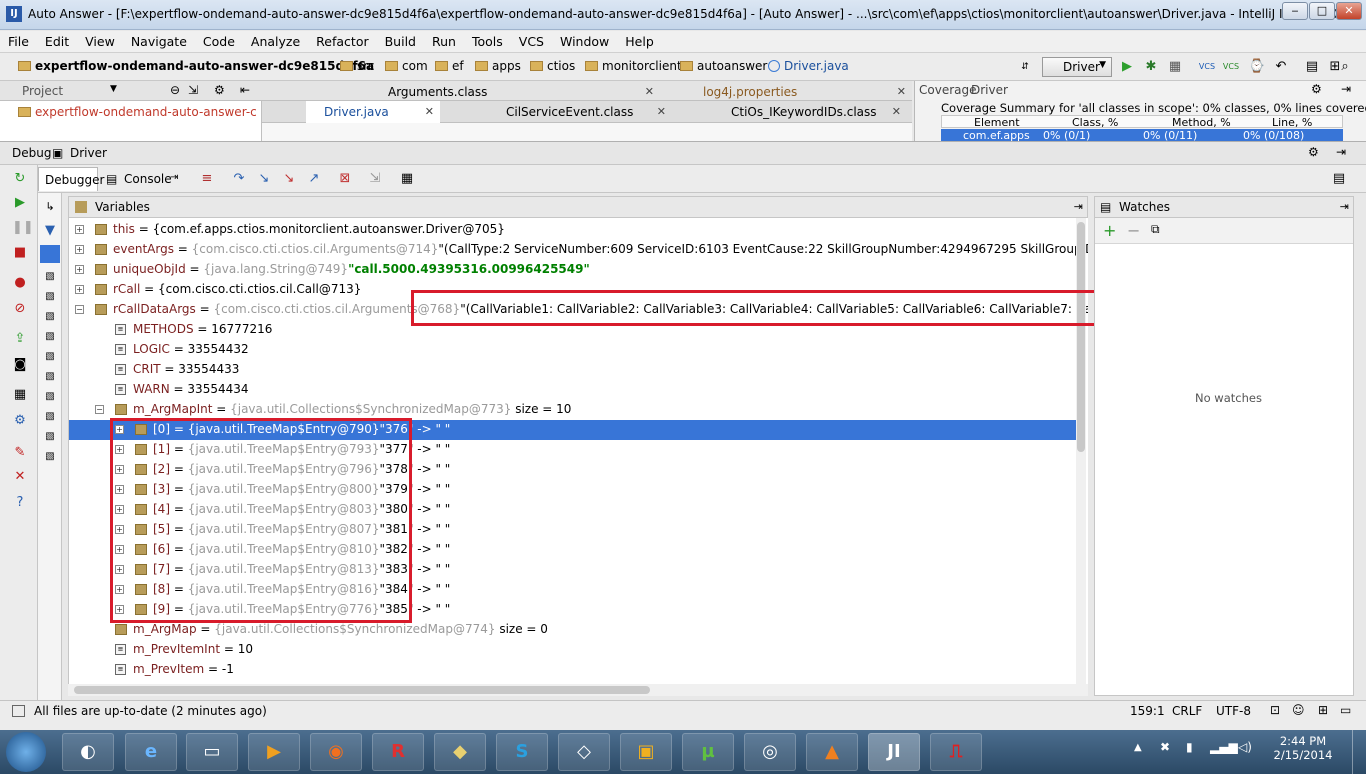 The width and height of the screenshot is (1366, 774). What do you see at coordinates (573, 370) in the screenshot?
I see `variable-row: ≡ CRIT = 33554433` at bounding box center [573, 370].